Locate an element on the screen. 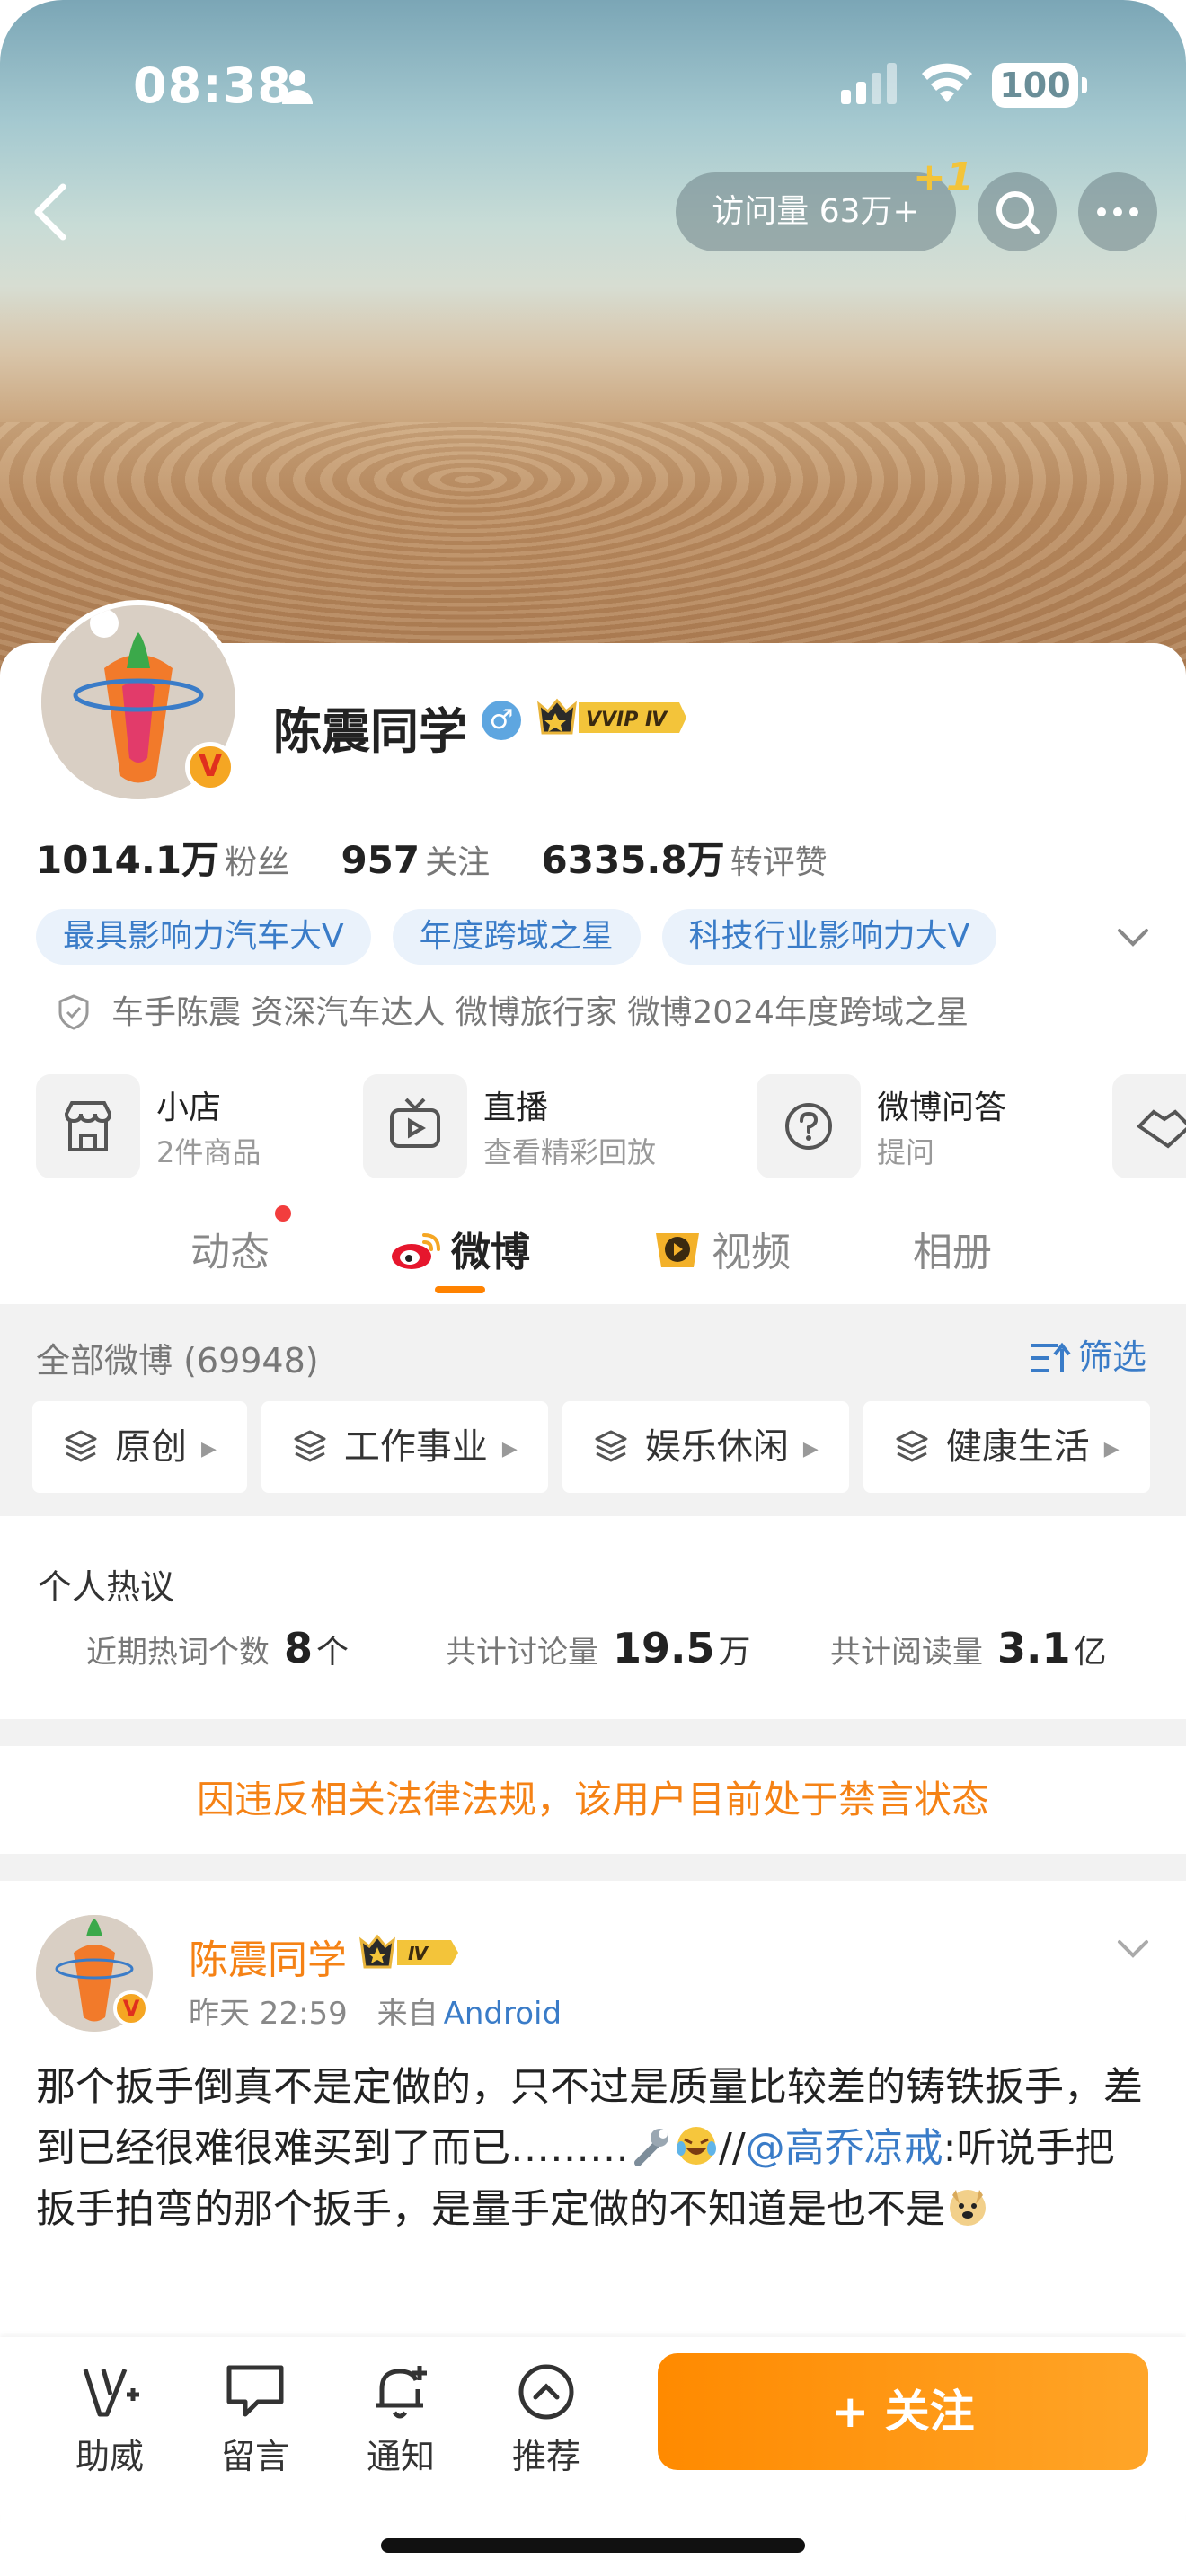 This screenshot has height=2576, width=1186. qa-title: 微博问答 is located at coordinates (942, 1108).